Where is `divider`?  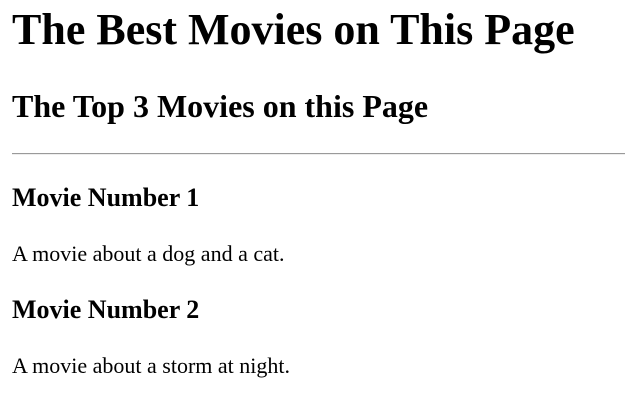 divider is located at coordinates (318, 154).